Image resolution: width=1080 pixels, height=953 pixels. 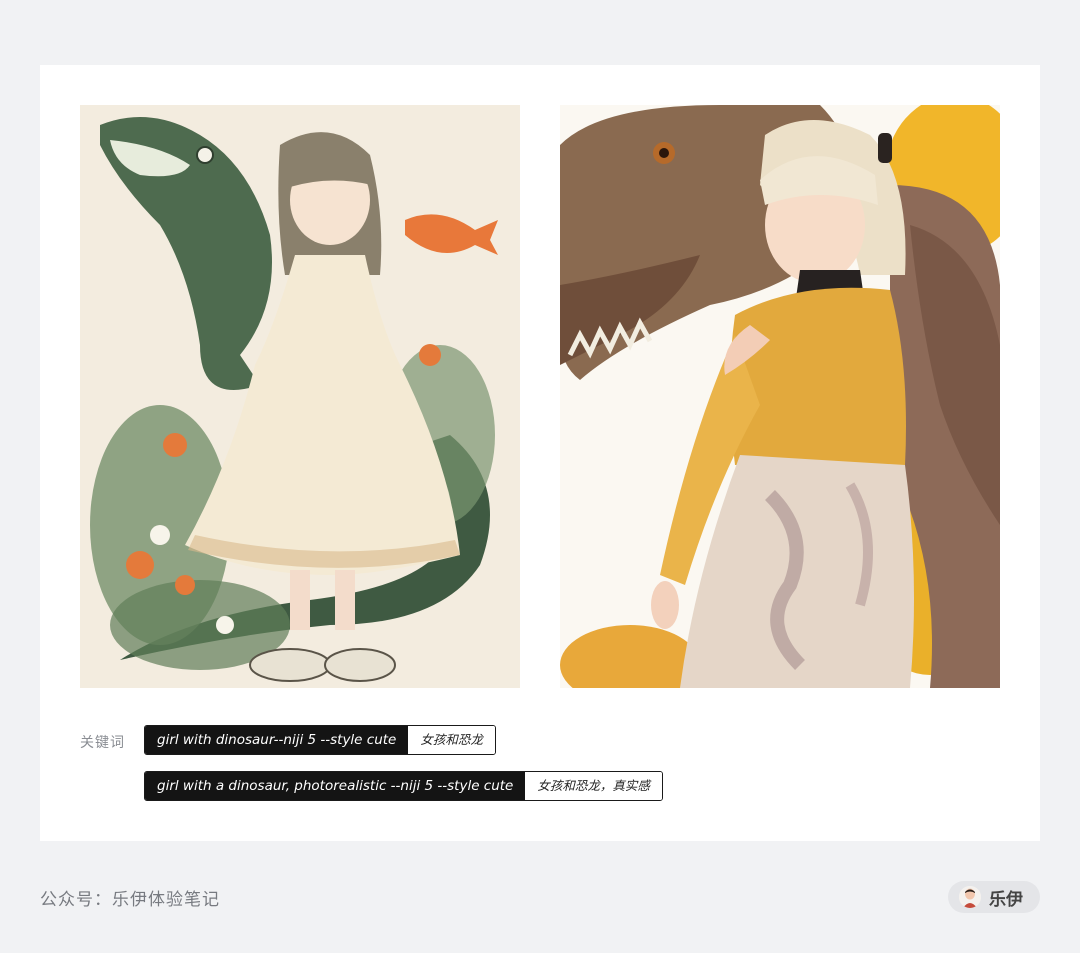 I want to click on author-badge: 乐伊, so click(x=994, y=897).